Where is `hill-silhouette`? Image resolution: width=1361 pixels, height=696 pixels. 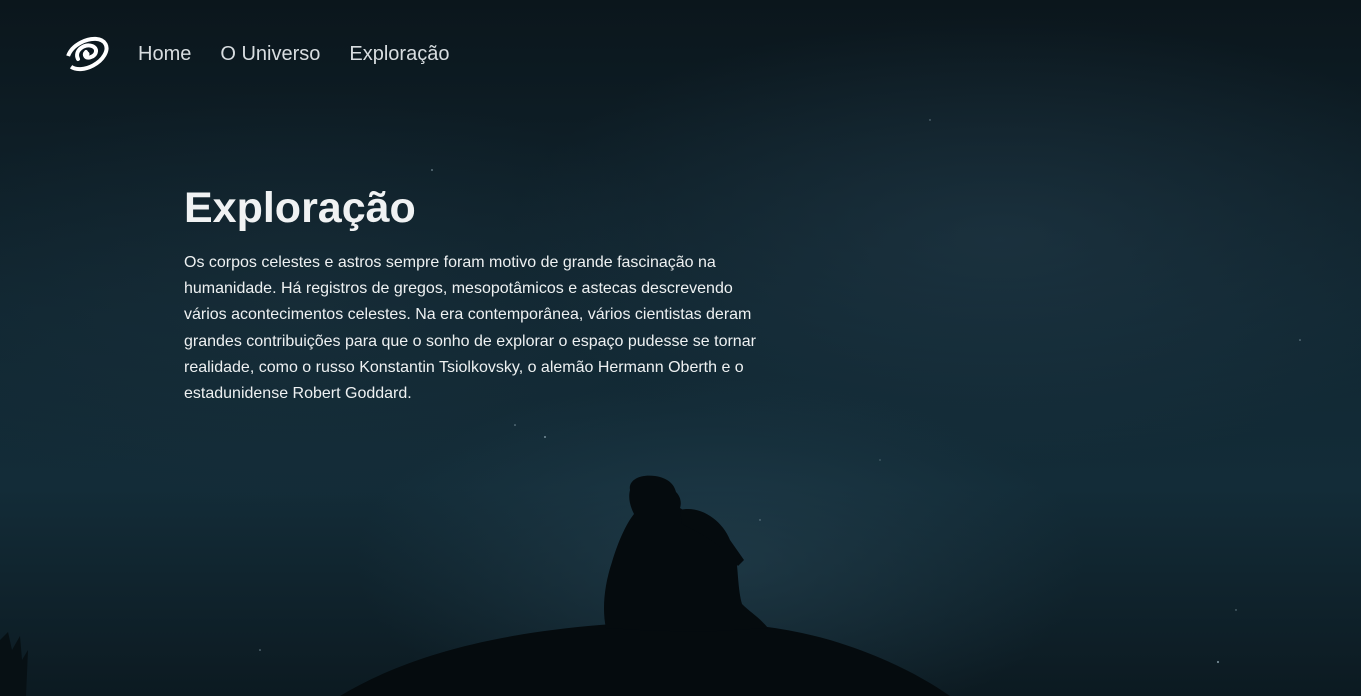 hill-silhouette is located at coordinates (645, 658).